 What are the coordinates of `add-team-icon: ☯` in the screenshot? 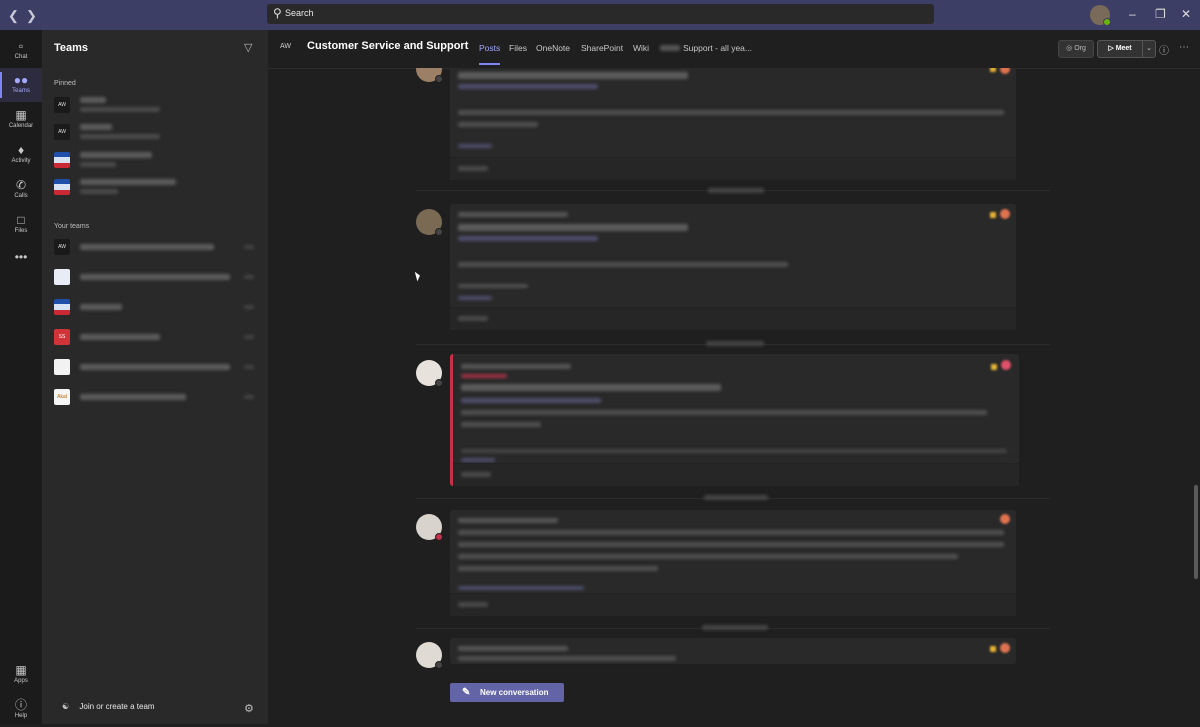 It's located at (66, 706).